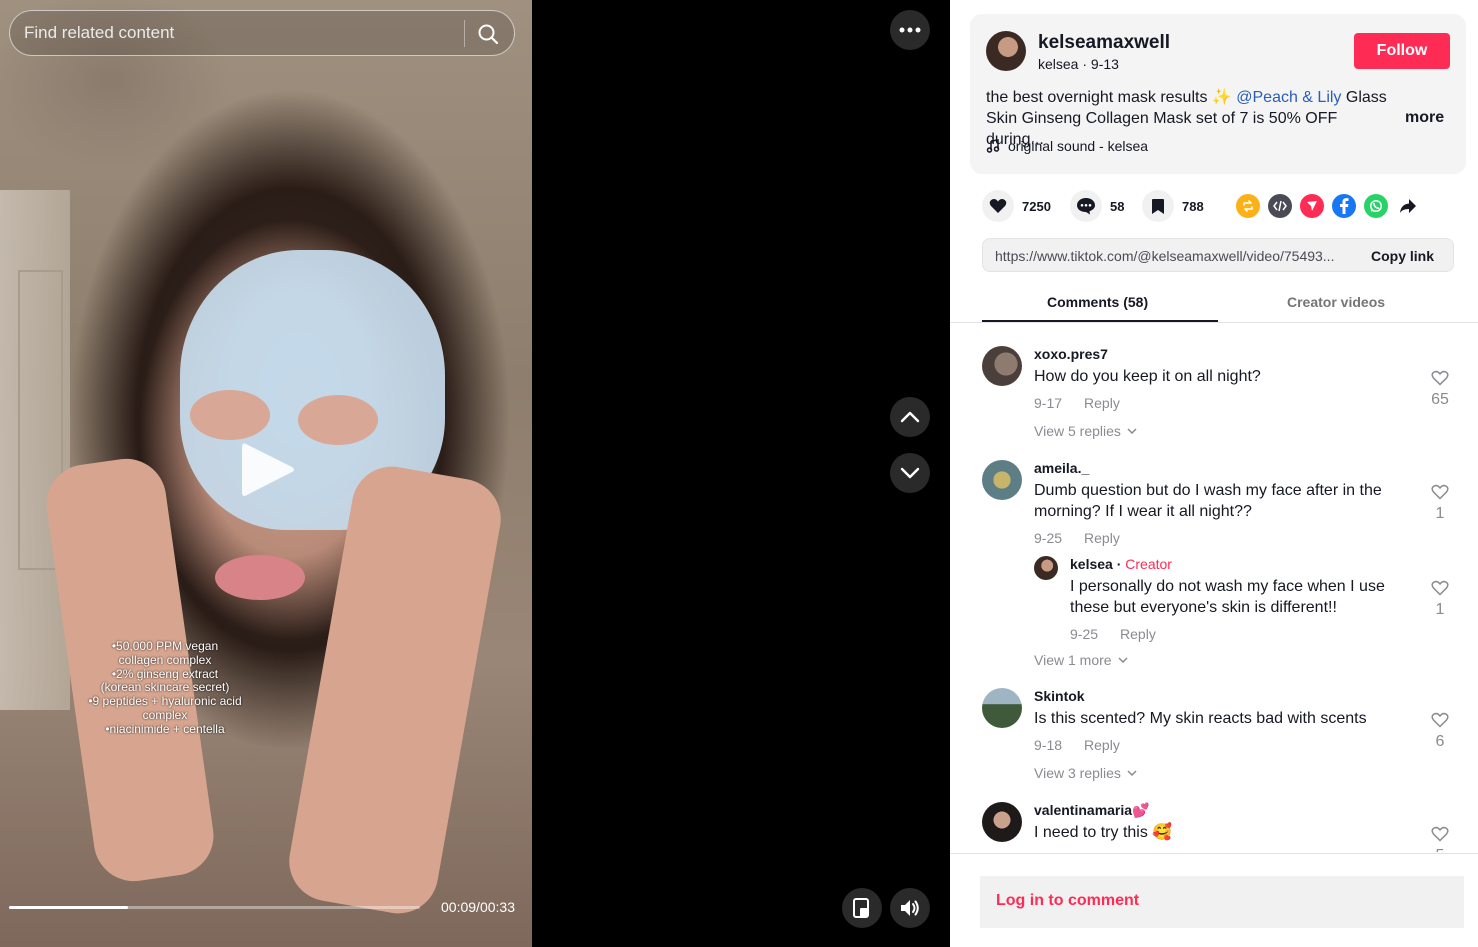  I want to click on desc-text: the best overnight mask results ✨, so click(1111, 97).